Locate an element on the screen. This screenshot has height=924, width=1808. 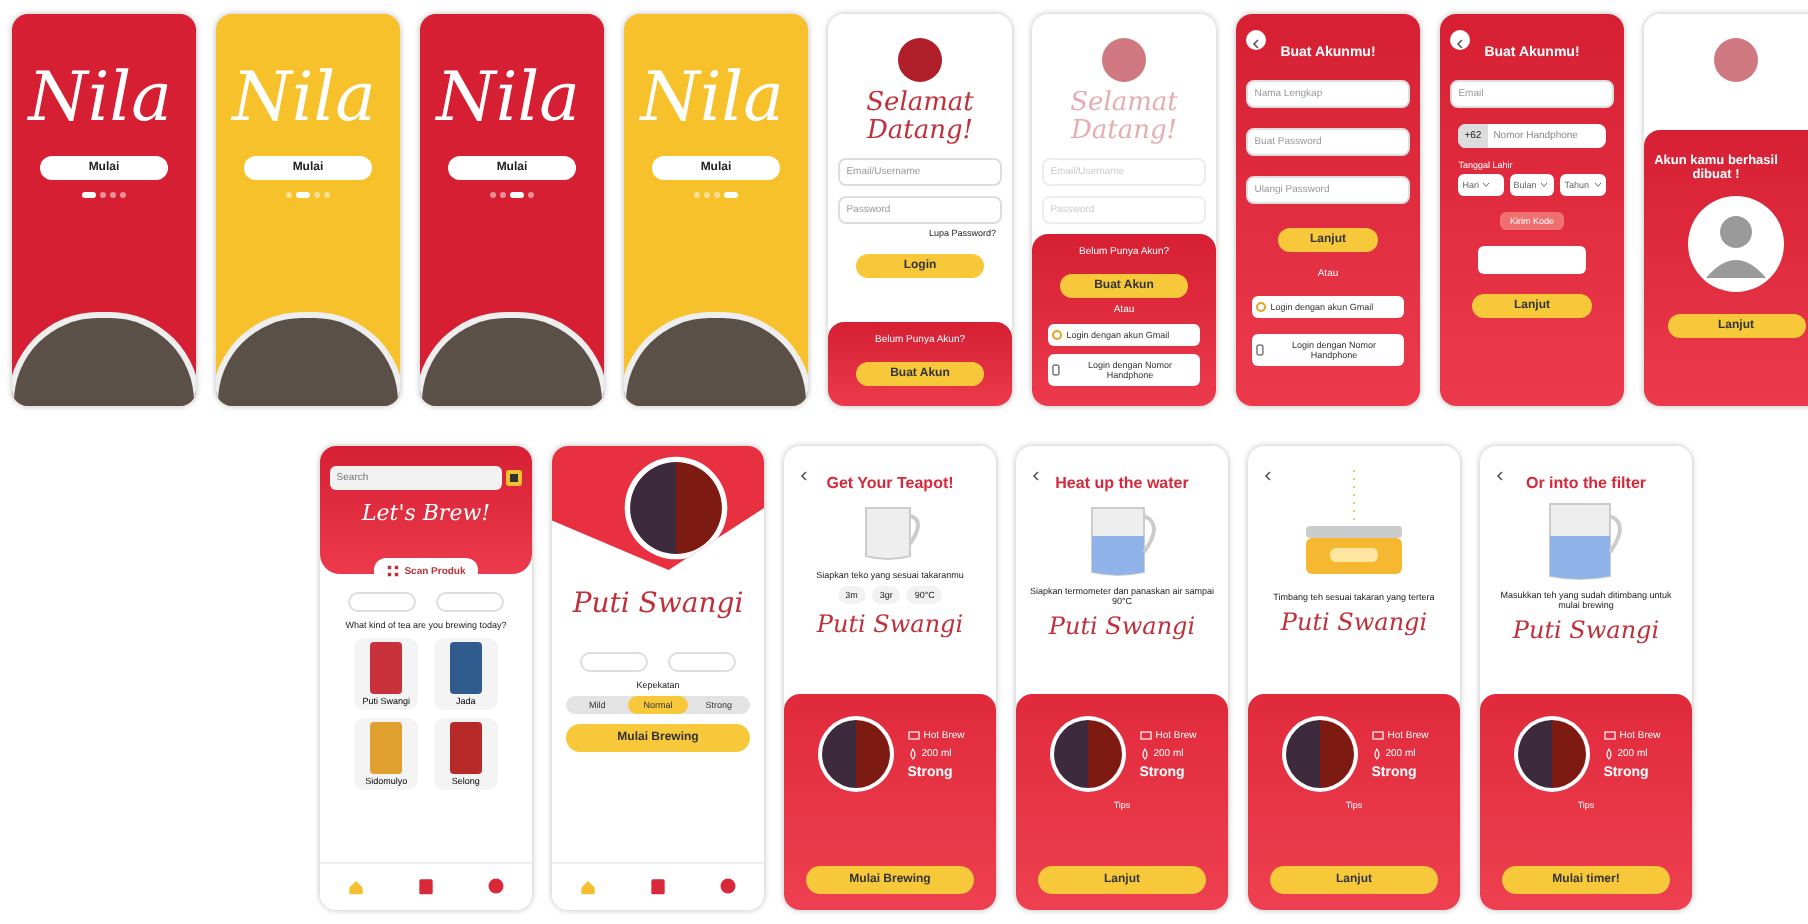
qr-code-icon is located at coordinates (393, 571).